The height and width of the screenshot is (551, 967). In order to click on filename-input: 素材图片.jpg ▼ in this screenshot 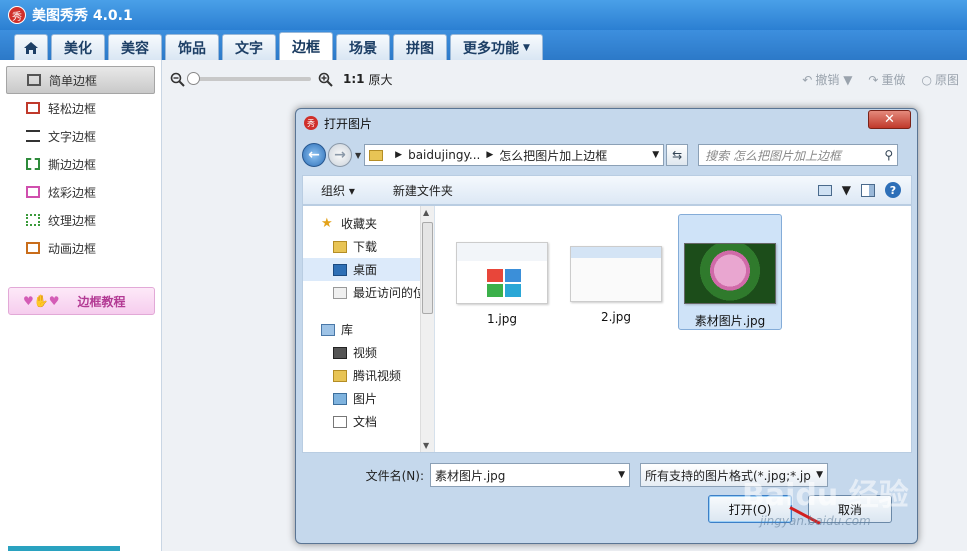, I will do `click(530, 475)`.